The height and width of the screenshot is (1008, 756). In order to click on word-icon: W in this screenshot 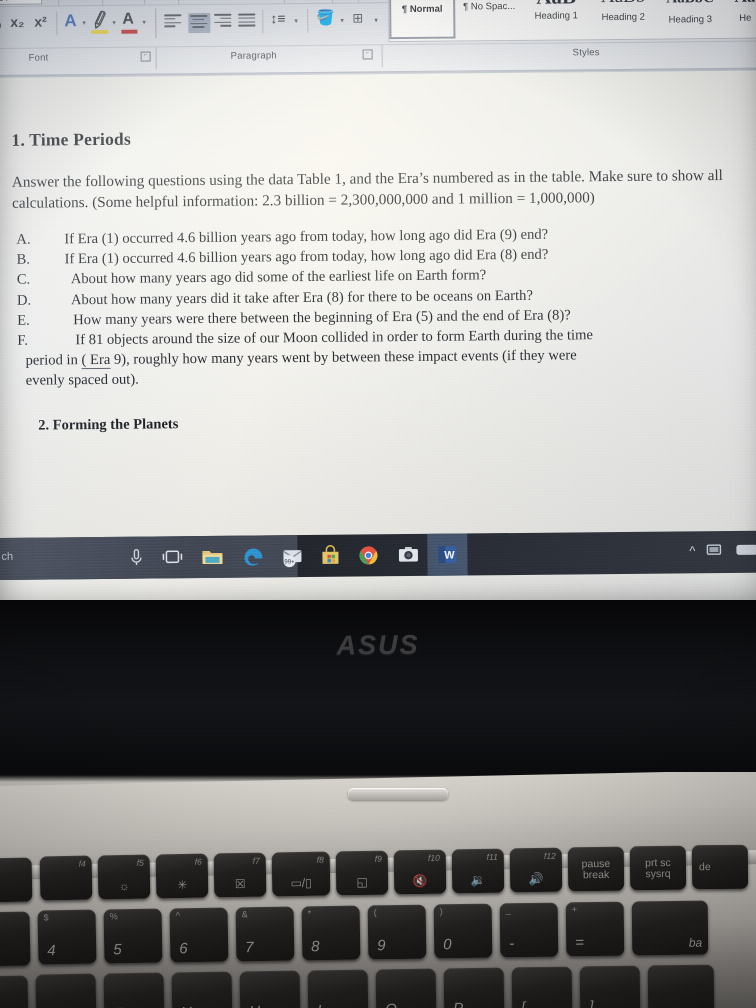, I will do `click(447, 555)`.